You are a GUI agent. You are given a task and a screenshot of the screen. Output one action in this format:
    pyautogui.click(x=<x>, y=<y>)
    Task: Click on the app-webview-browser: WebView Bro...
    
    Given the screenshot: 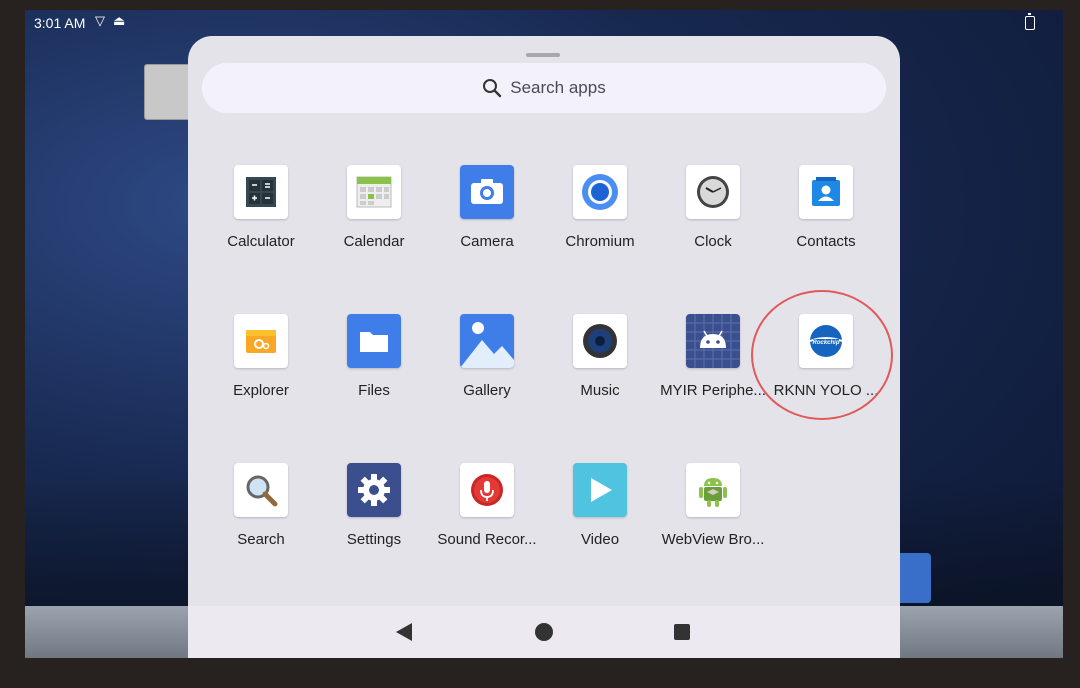 What is the action you would take?
    pyautogui.click(x=713, y=505)
    